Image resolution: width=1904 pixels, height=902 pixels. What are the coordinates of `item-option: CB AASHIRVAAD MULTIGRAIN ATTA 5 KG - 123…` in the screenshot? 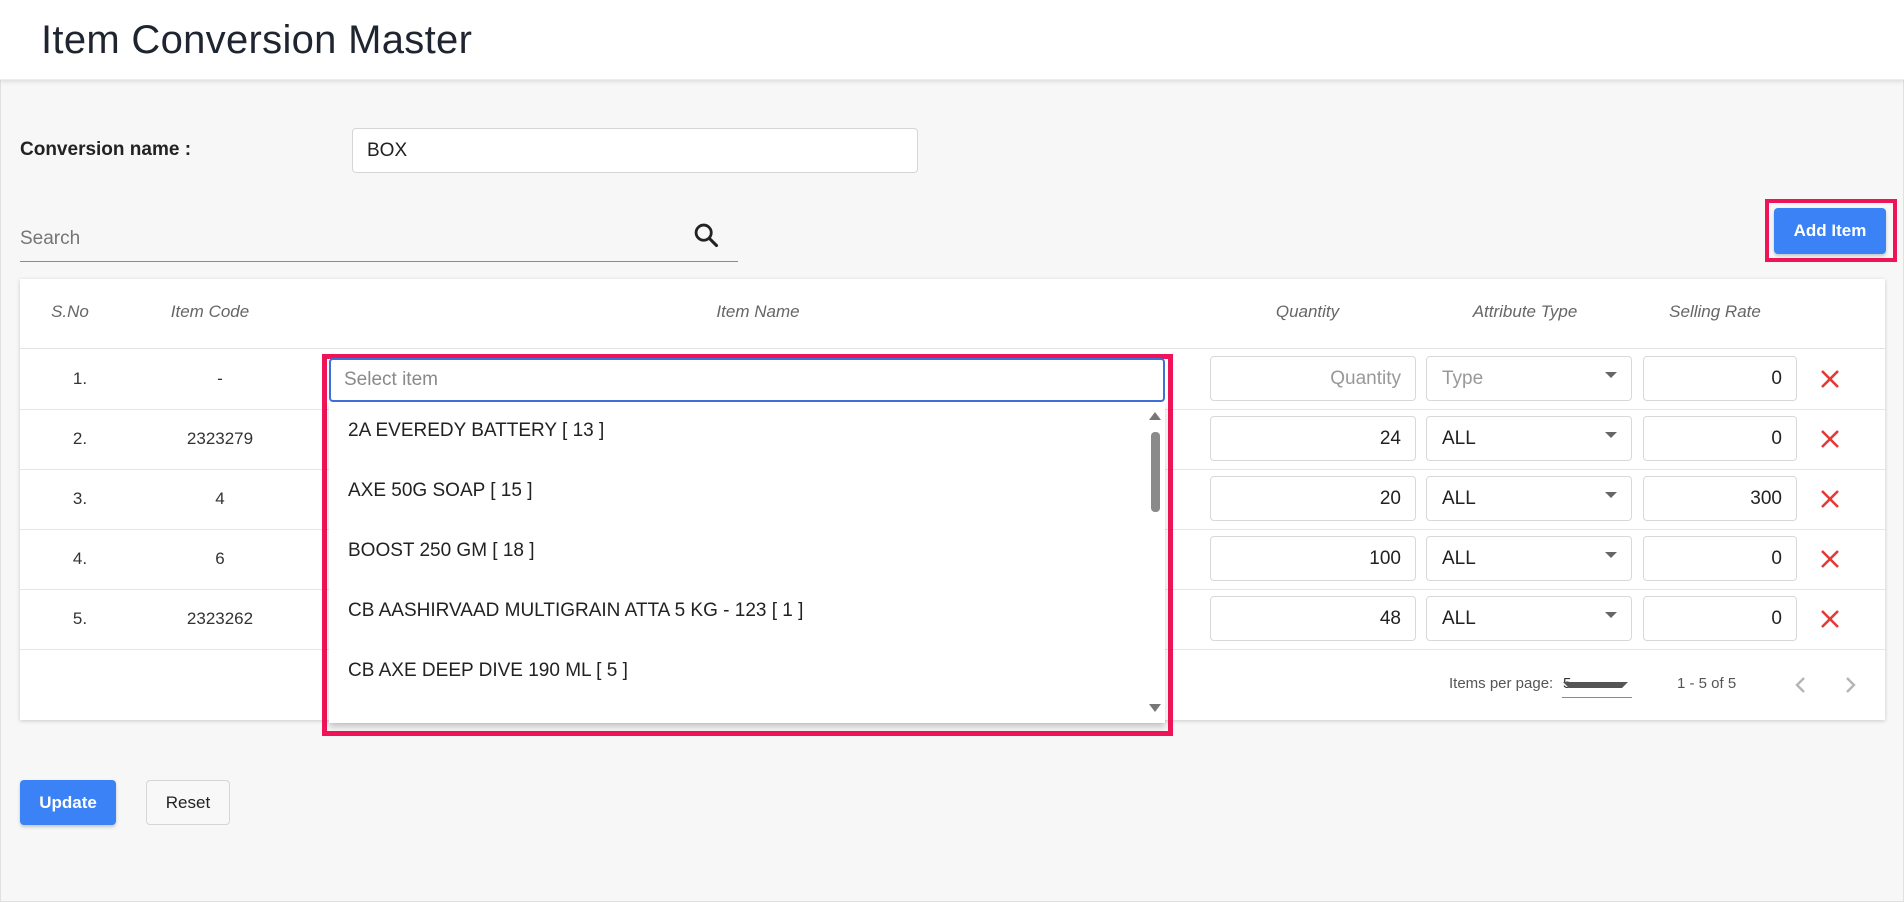 It's located at (575, 611).